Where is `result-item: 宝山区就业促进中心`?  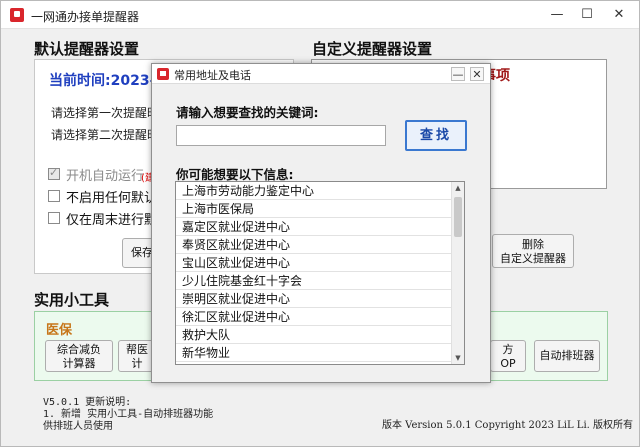
result-item: 宝山区就业促进中心 is located at coordinates (314, 263).